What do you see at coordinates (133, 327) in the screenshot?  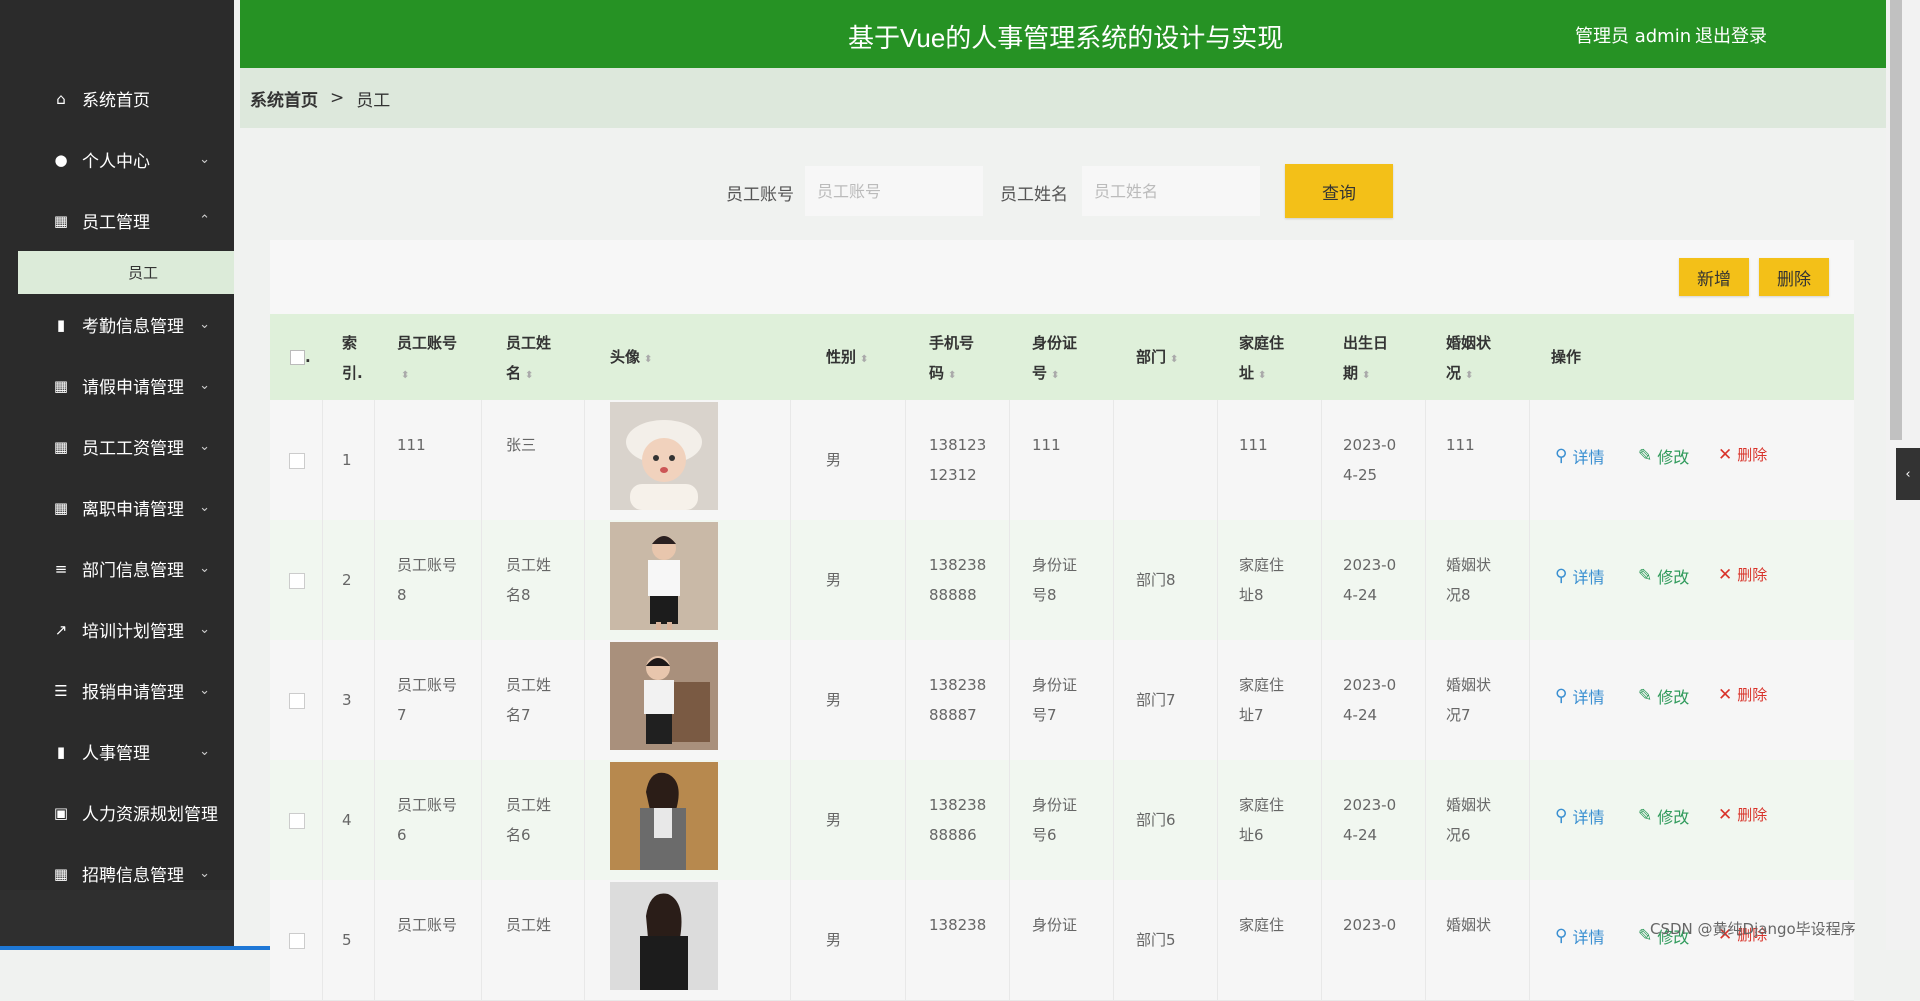 I see `sidebar-item-label: 考勤信息管理` at bounding box center [133, 327].